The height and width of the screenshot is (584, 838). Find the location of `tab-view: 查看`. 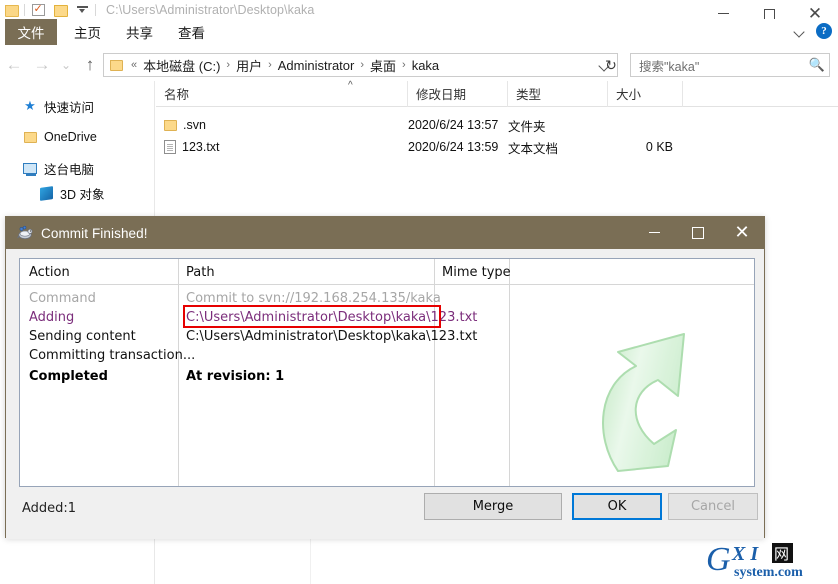

tab-view: 查看 is located at coordinates (191, 32).